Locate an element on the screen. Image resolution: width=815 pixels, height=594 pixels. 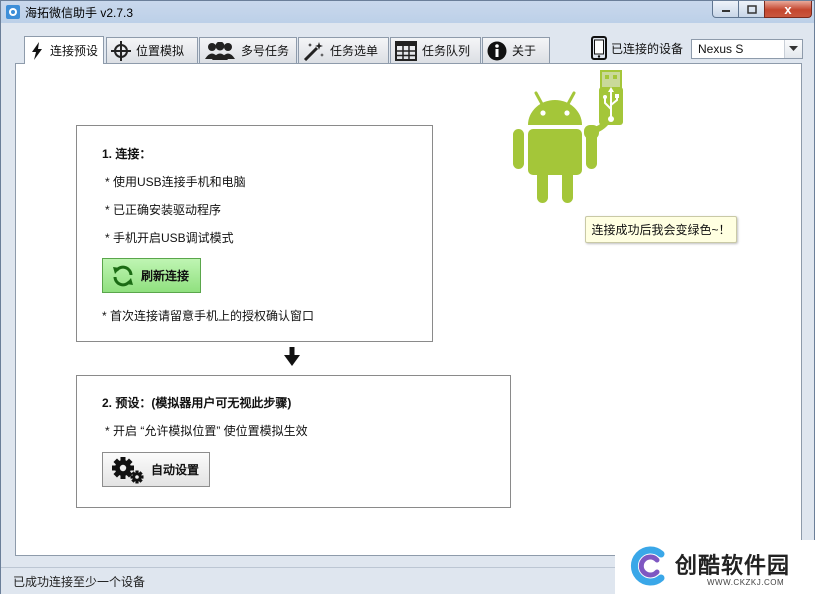
tab-multi-account: 多号任务 is located at coordinates (248, 50).